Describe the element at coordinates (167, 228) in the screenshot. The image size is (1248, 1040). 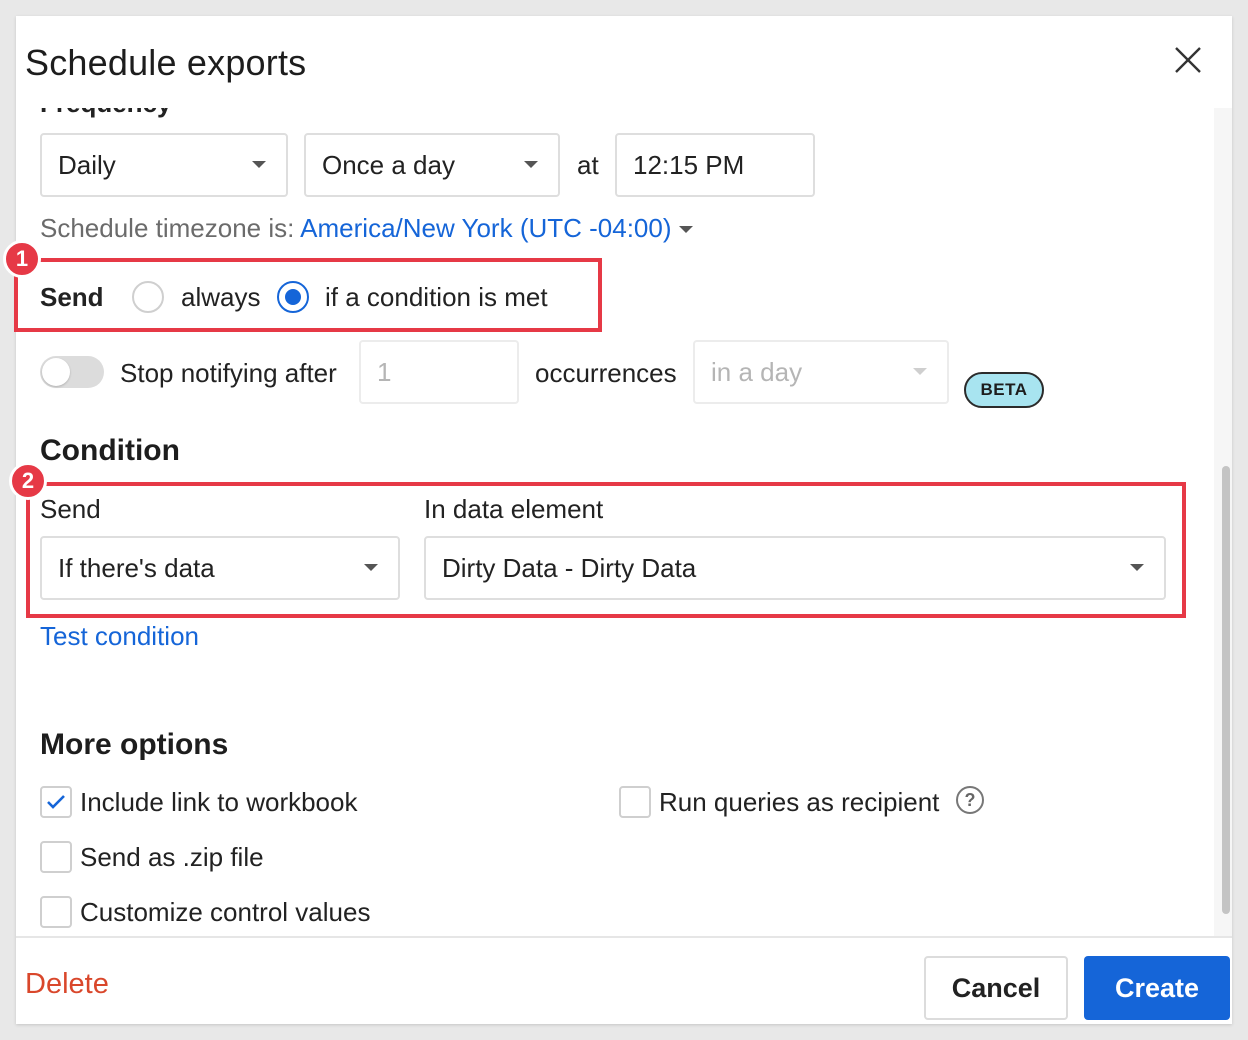
I see `timezone-label: Schedule timezone is:` at that location.